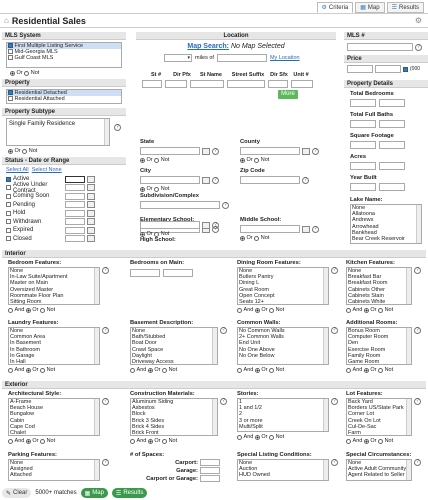 This screenshot has width=428, height=500. I want to click on clear-button: ✎ Clear, so click(17, 493).